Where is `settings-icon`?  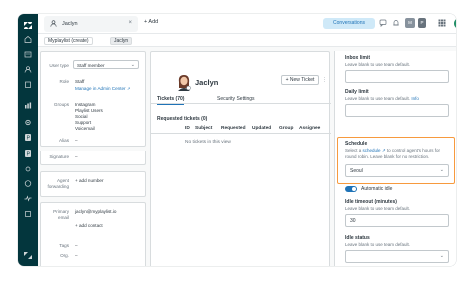 settings-icon is located at coordinates (28, 122).